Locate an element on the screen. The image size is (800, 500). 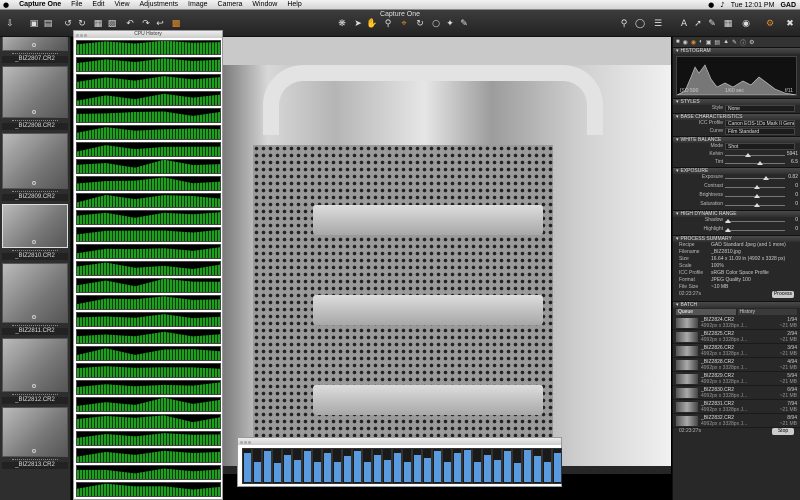
capture-icon: ▣ is located at coordinates (34, 24).